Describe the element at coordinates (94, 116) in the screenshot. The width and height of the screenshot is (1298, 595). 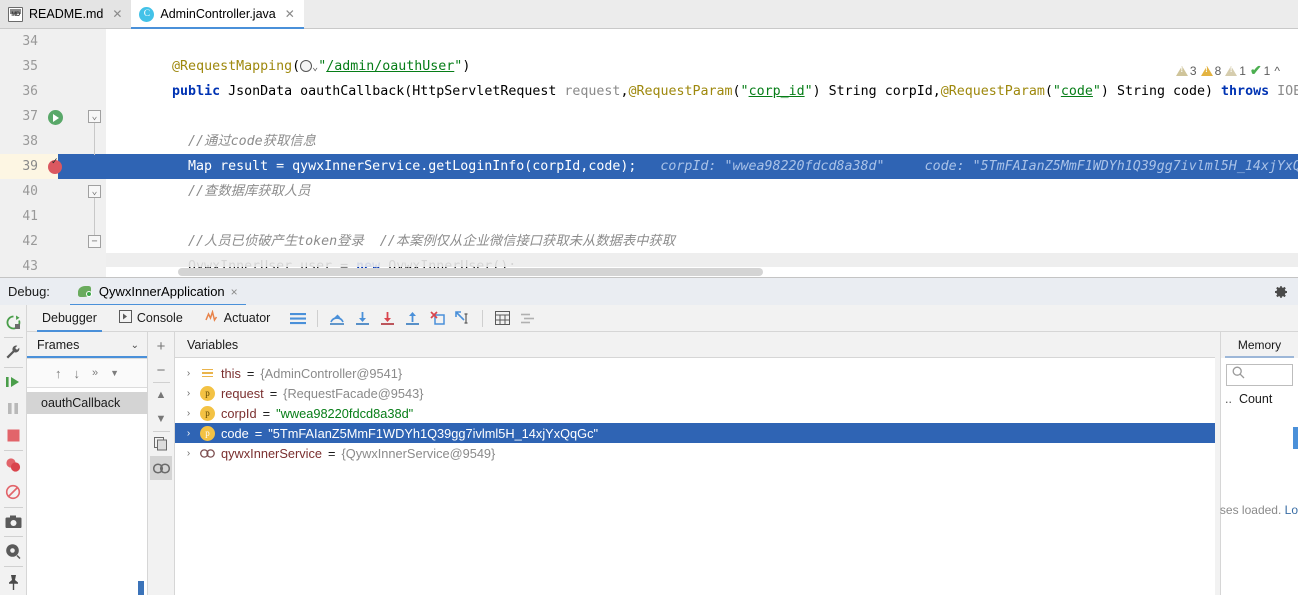
I see `fold-marker-method: ⌄` at that location.